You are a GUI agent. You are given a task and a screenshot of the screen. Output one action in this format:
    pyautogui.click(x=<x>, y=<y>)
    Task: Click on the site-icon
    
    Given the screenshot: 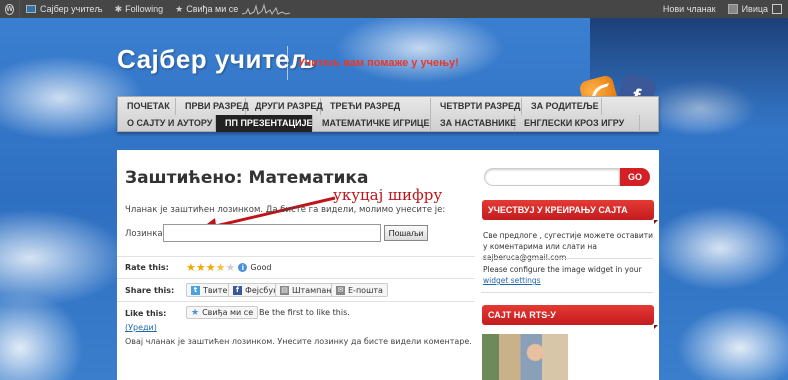 What is the action you would take?
    pyautogui.click(x=31, y=9)
    